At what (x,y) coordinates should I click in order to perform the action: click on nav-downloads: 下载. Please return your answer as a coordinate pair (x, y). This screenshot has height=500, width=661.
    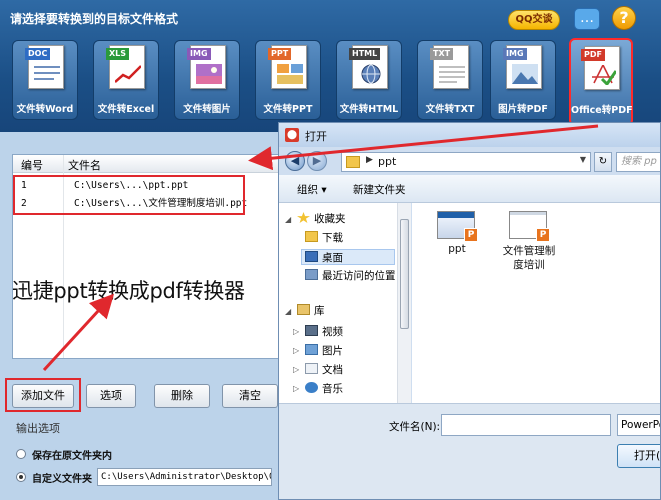
    Looking at the image, I should click on (324, 238).